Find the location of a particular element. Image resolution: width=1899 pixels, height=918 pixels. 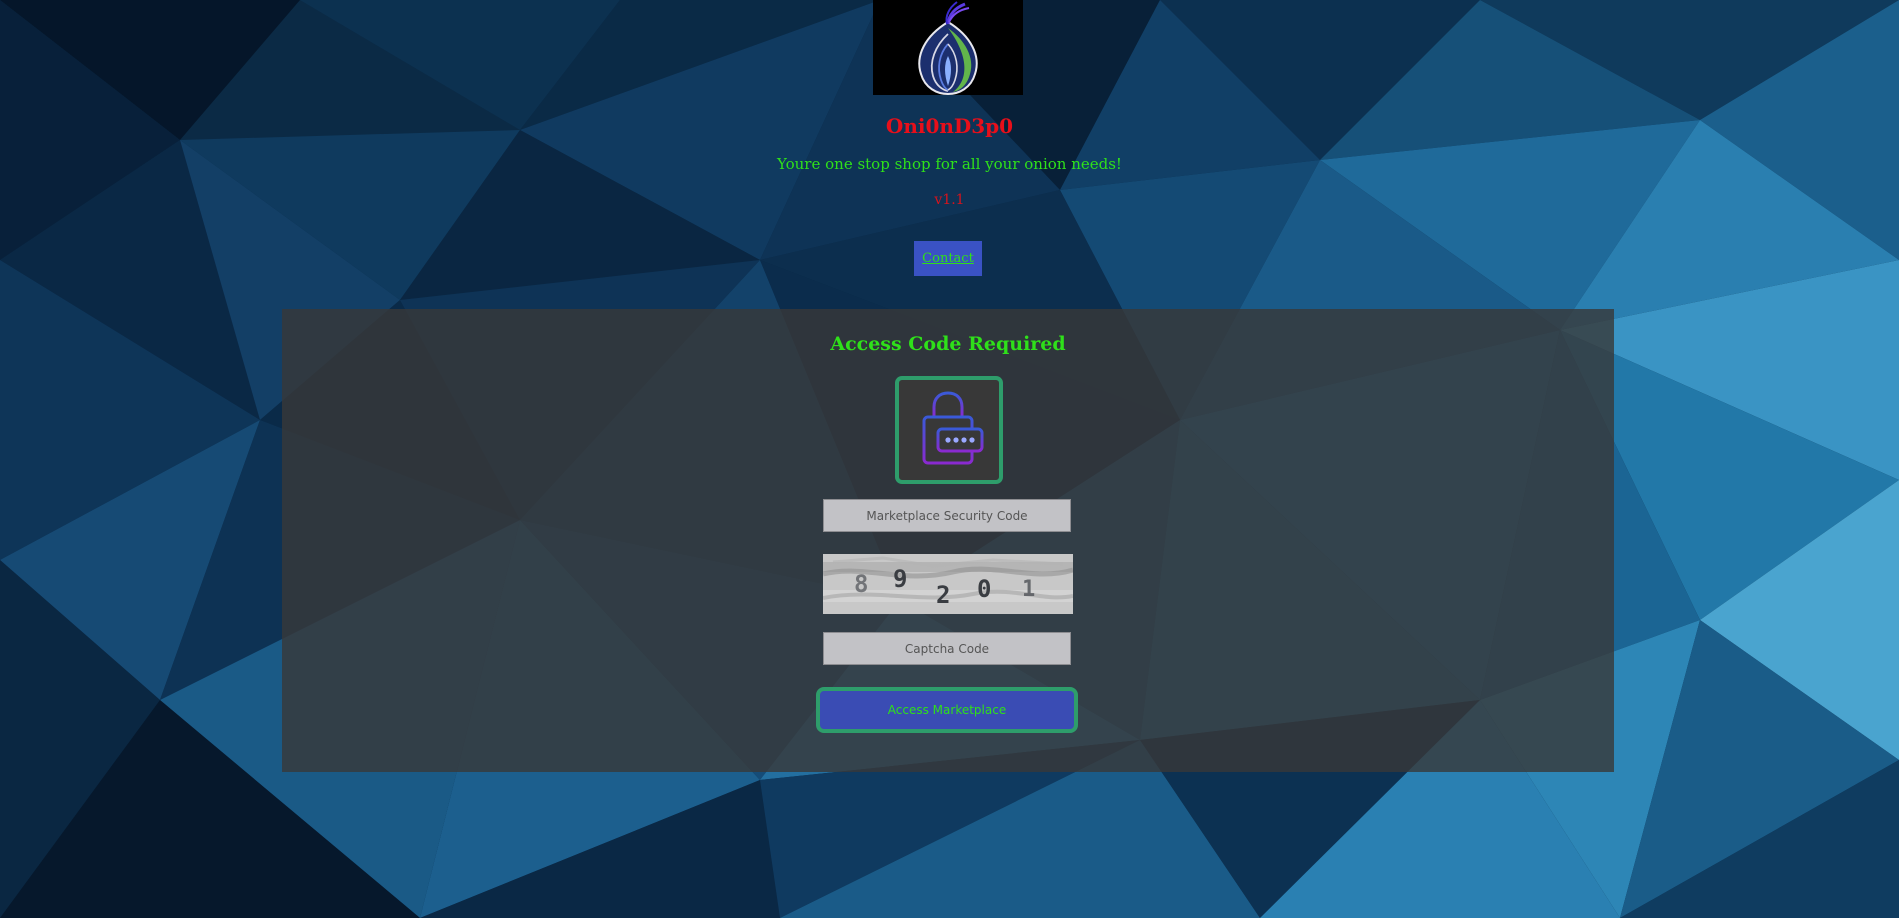

panel-title: Access Code Required is located at coordinates (948, 344).